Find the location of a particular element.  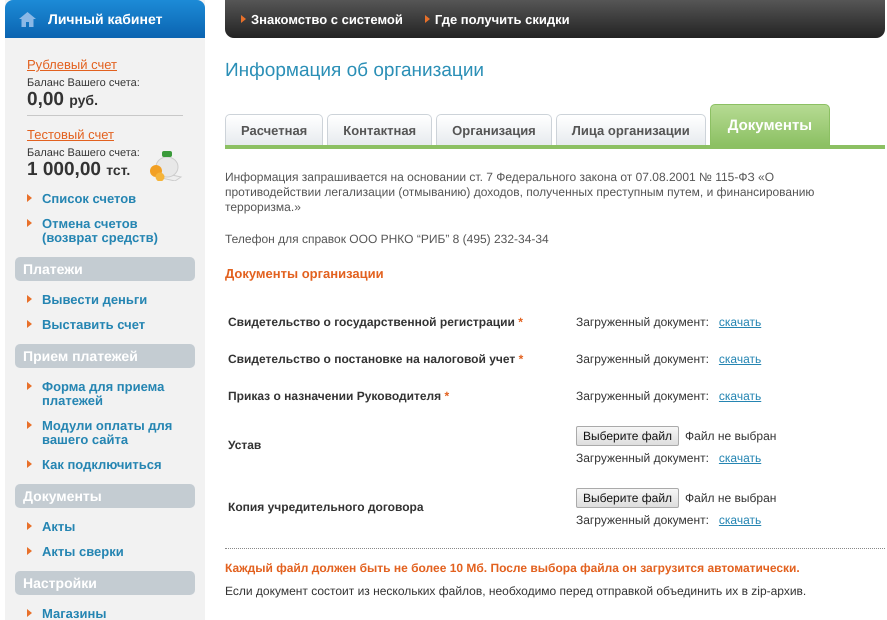

document-label: Копия учредительного договора is located at coordinates (326, 507).